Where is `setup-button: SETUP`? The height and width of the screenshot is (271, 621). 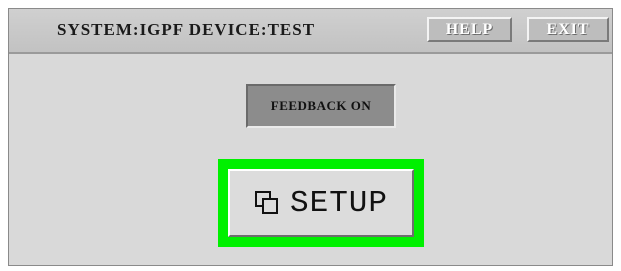 setup-button: SETUP is located at coordinates (321, 203).